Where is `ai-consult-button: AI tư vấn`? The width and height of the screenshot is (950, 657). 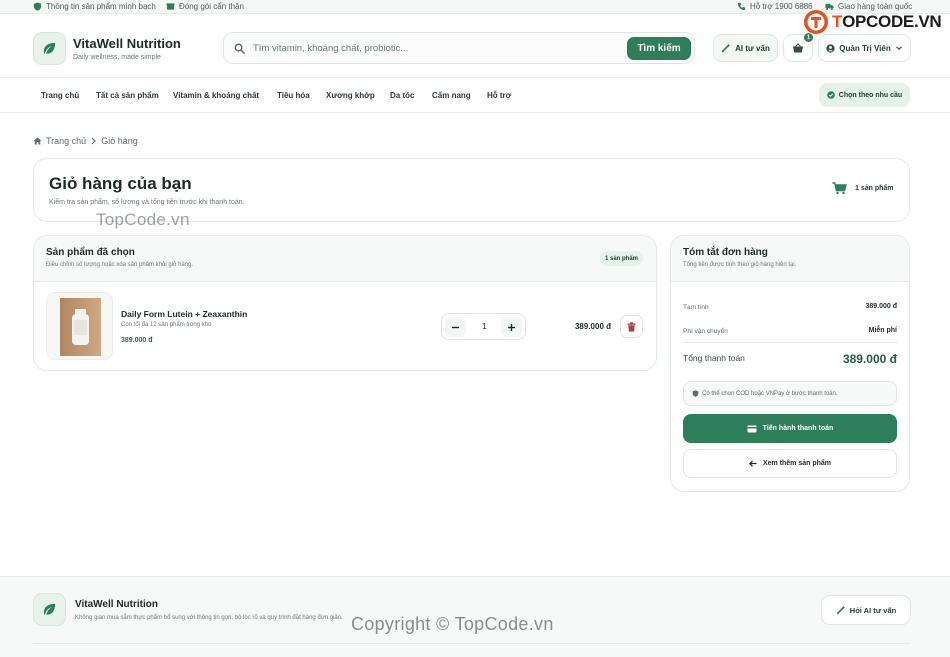 ai-consult-button: AI tư vấn is located at coordinates (745, 48).